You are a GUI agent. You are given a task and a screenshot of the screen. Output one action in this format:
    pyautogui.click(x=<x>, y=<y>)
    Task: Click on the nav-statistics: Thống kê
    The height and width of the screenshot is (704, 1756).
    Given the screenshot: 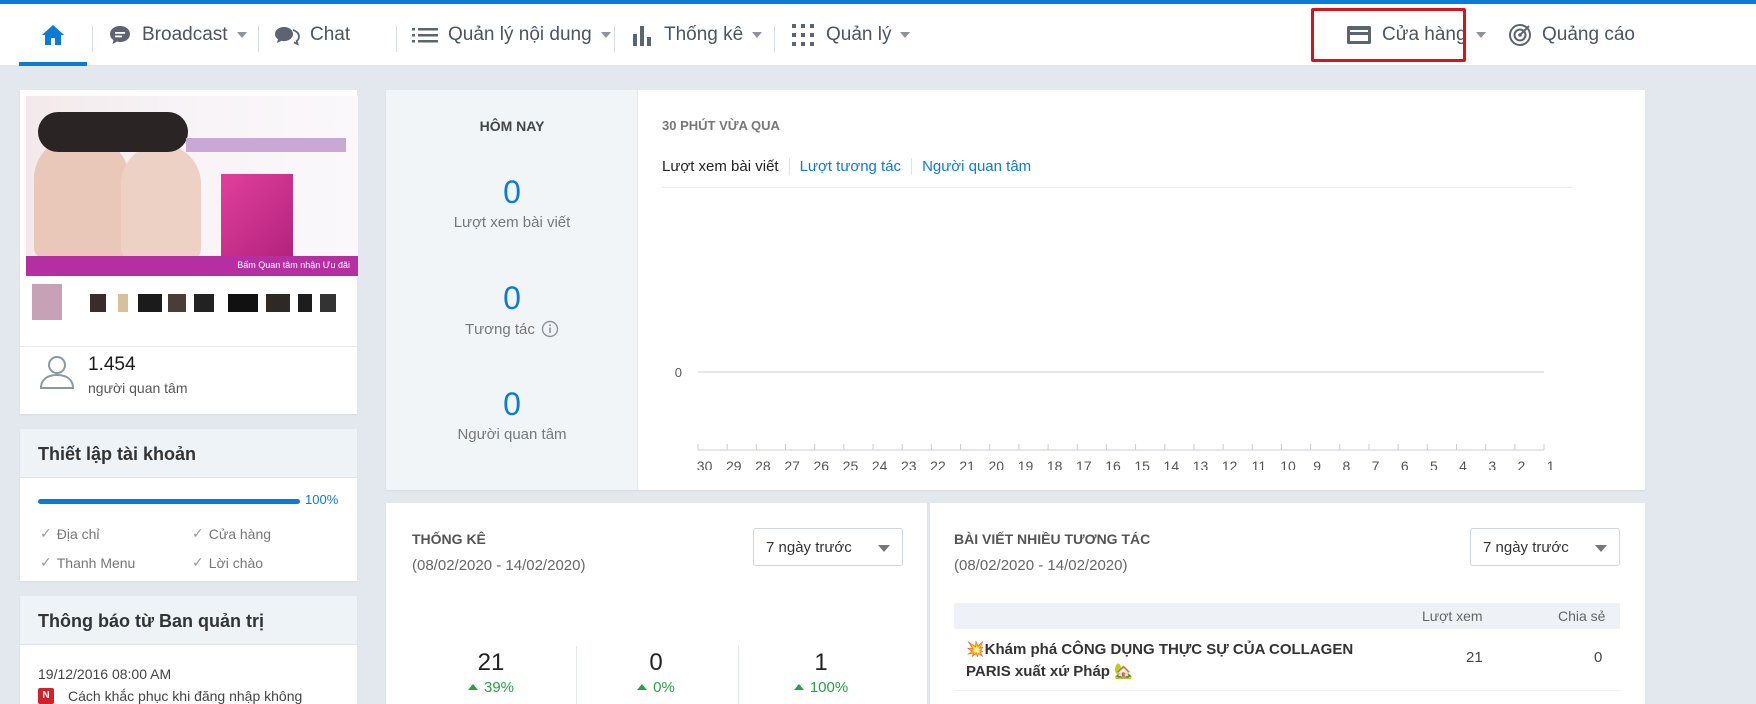 What is the action you would take?
    pyautogui.click(x=697, y=35)
    